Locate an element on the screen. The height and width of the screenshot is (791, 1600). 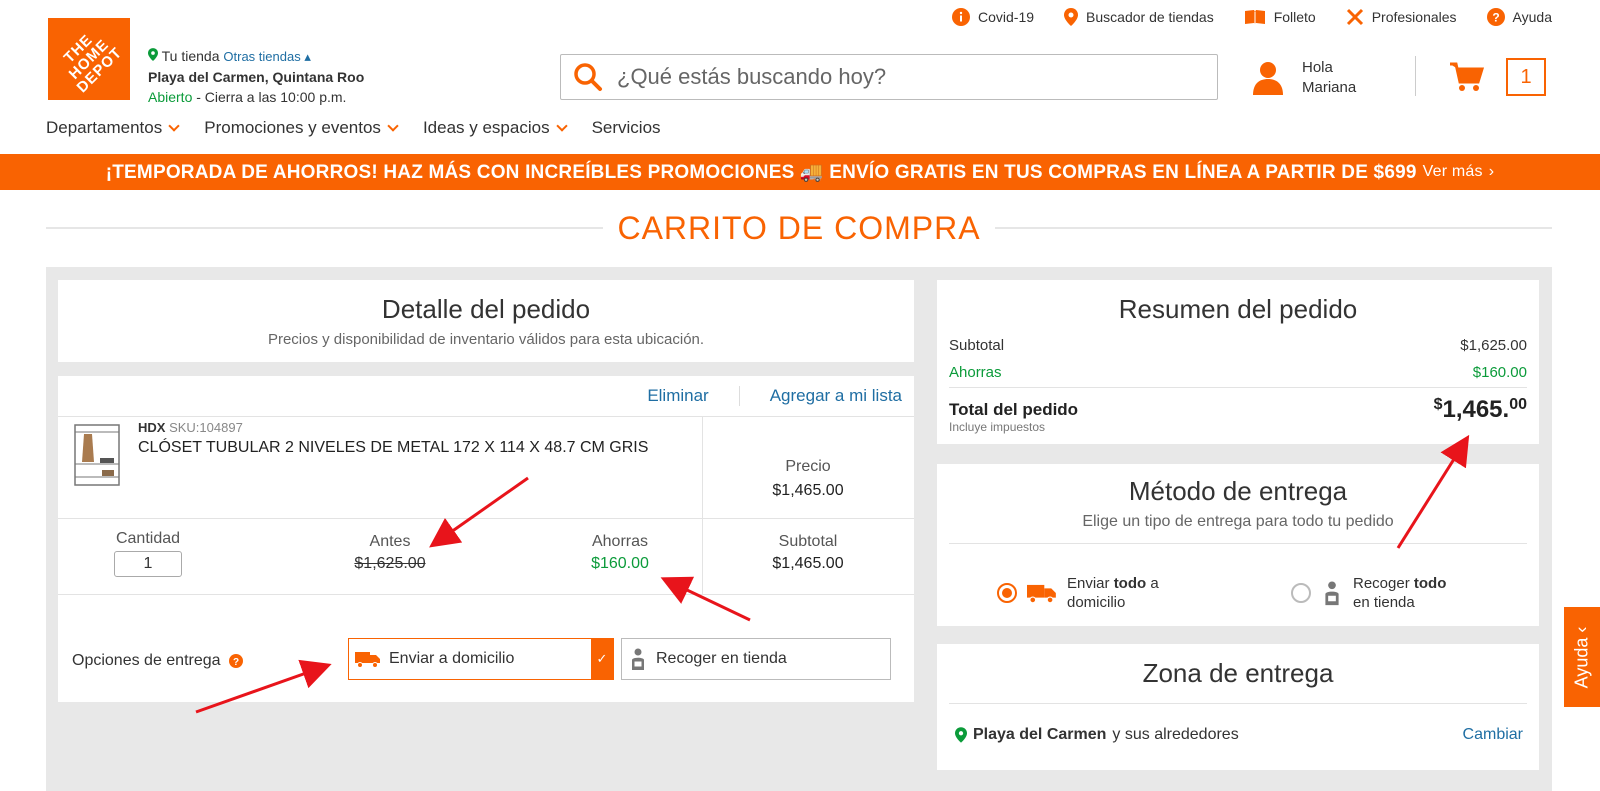
store-finder-link: Buscador de tiendas is located at coordinates (1139, 17).